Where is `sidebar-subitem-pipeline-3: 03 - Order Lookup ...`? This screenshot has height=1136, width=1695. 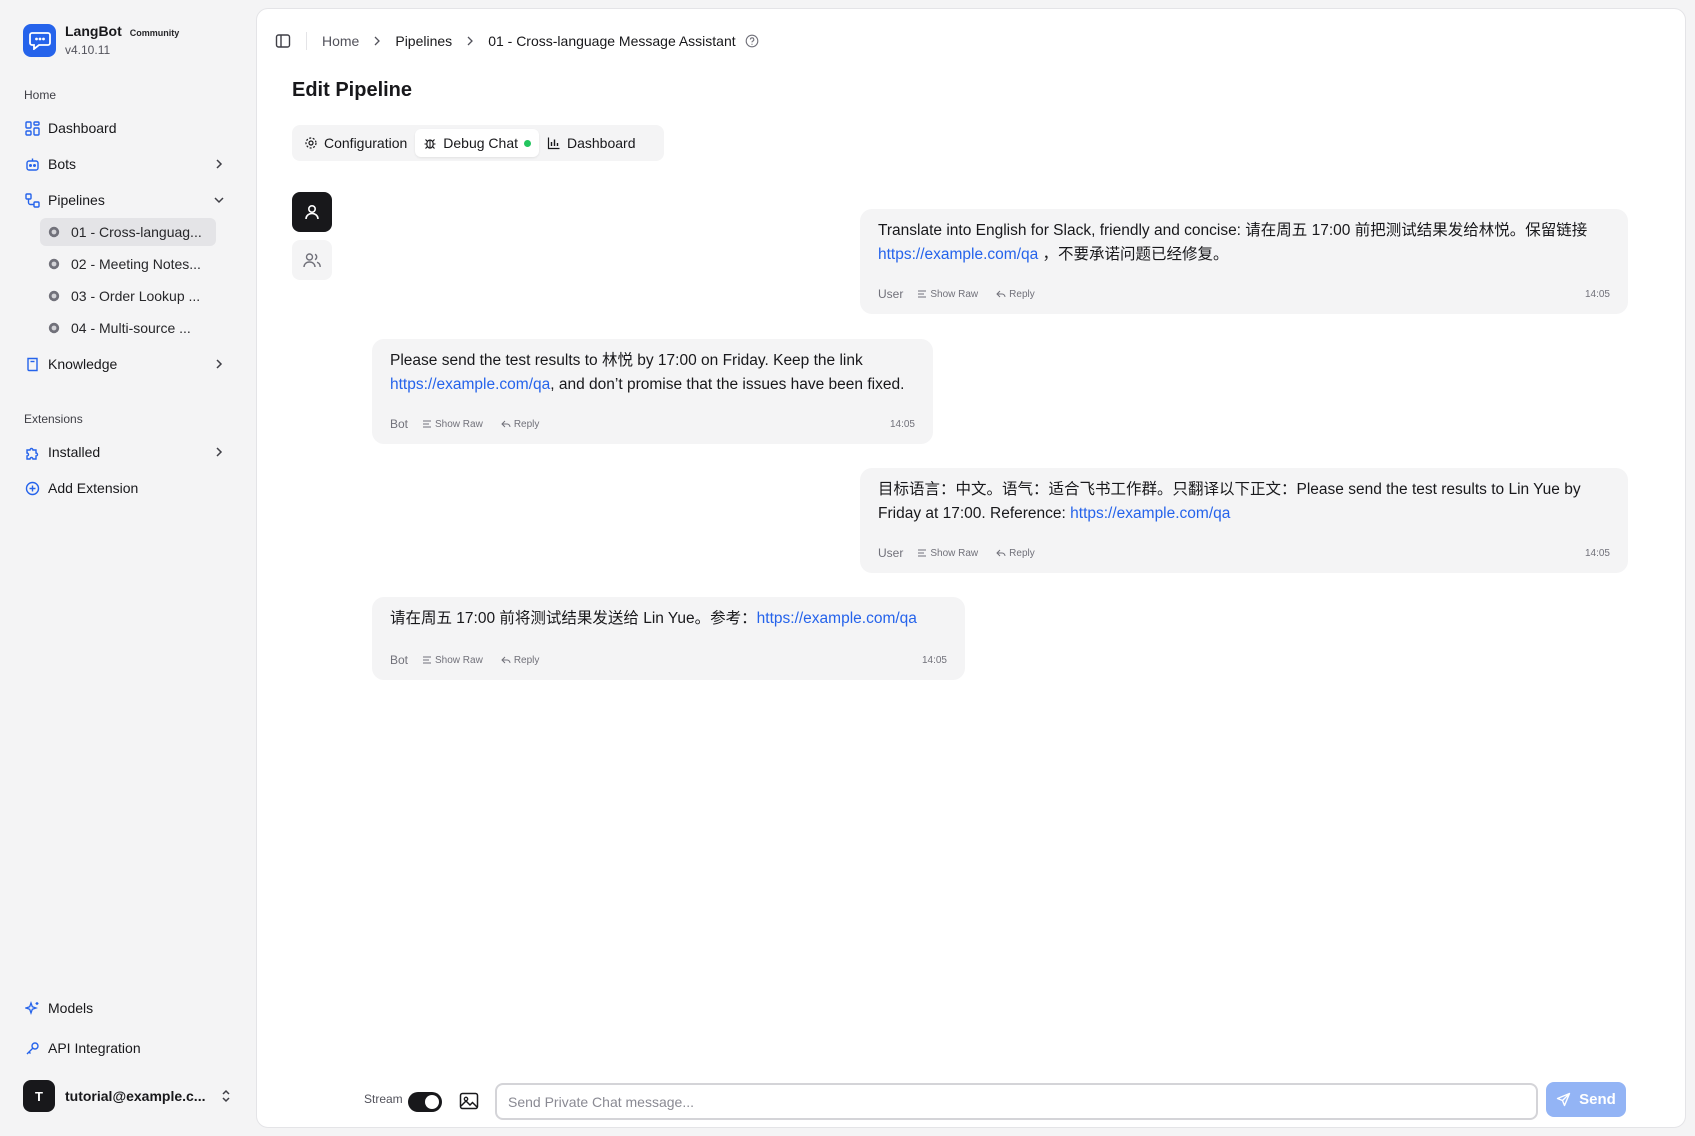 sidebar-subitem-pipeline-3: 03 - Order Lookup ... is located at coordinates (128, 296).